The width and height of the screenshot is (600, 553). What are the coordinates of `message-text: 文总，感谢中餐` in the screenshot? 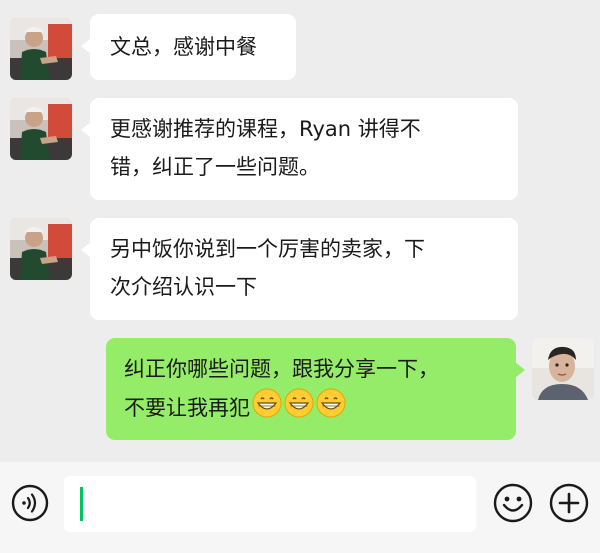 It's located at (183, 47).